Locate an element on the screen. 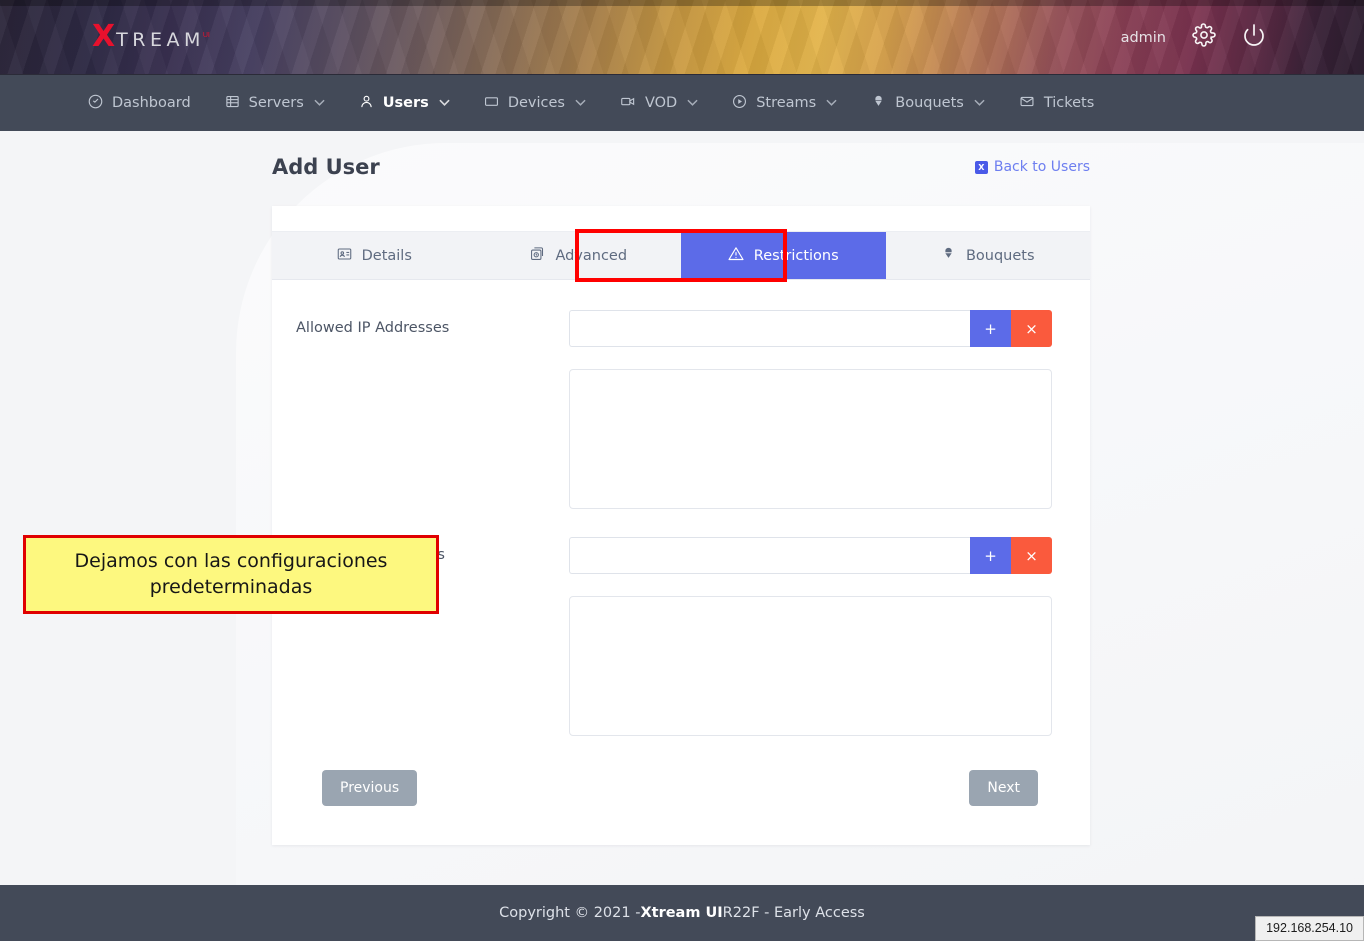  tab-advanced: Advanced is located at coordinates (579, 255).